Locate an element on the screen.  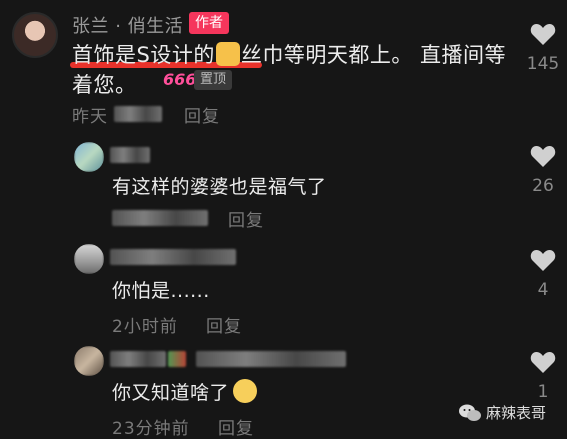
watermark: 麻辣表哥 is located at coordinates (502, 412).